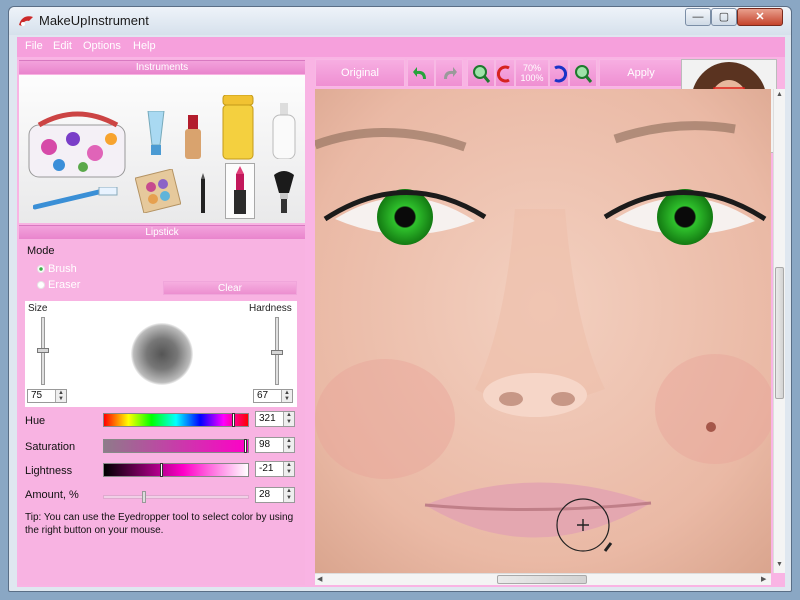  Describe the element at coordinates (275, 445) in the screenshot. I see `saturation-spinbox: 98 ▲ ▼` at that location.